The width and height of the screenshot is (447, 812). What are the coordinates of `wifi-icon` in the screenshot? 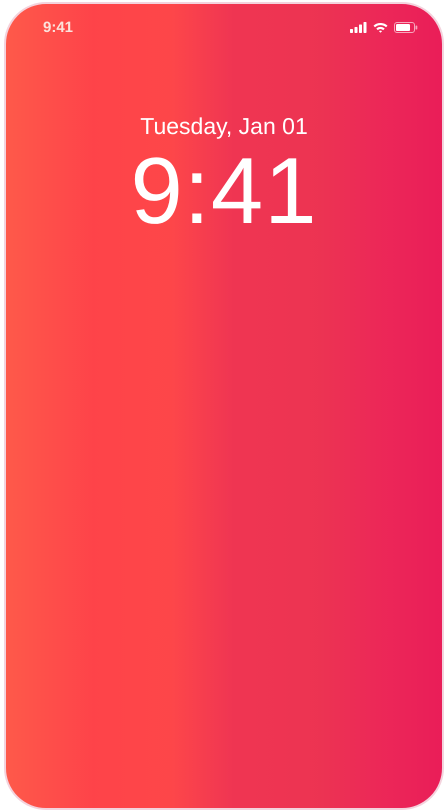 It's located at (380, 27).